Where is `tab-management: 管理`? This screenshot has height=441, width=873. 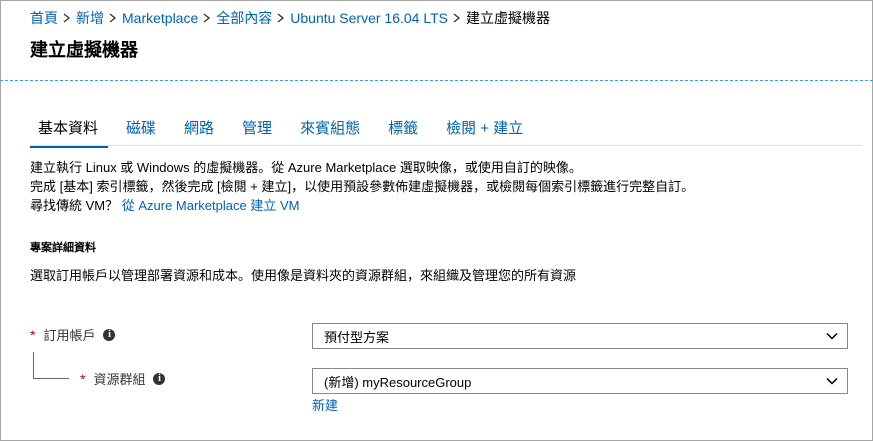
tab-management: 管理 is located at coordinates (257, 131).